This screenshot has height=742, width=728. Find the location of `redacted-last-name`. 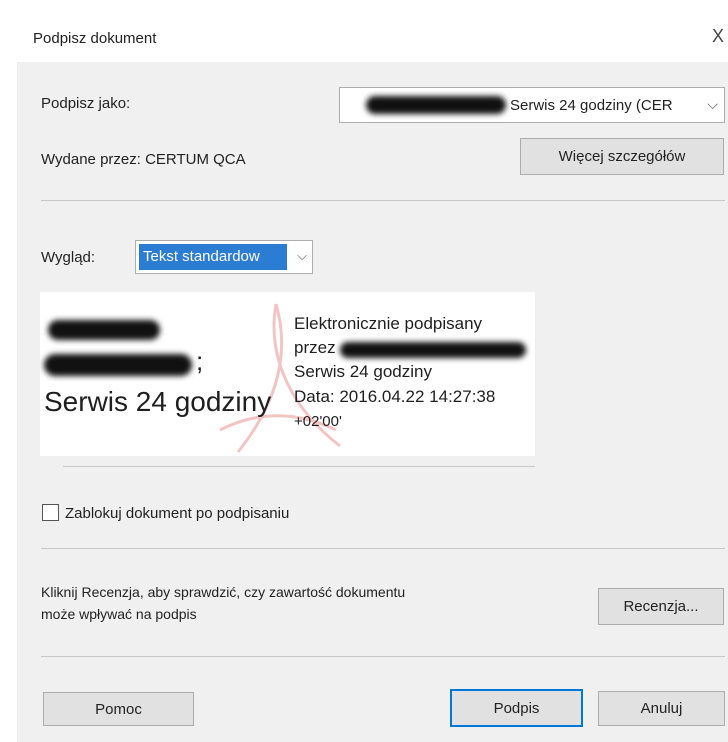

redacted-last-name is located at coordinates (118, 365).